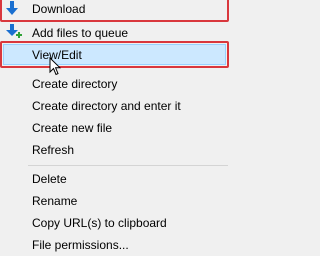 Image resolution: width=320 pixels, height=256 pixels. What do you see at coordinates (53, 150) in the screenshot?
I see `menu-item-refresh-label: Refresh` at bounding box center [53, 150].